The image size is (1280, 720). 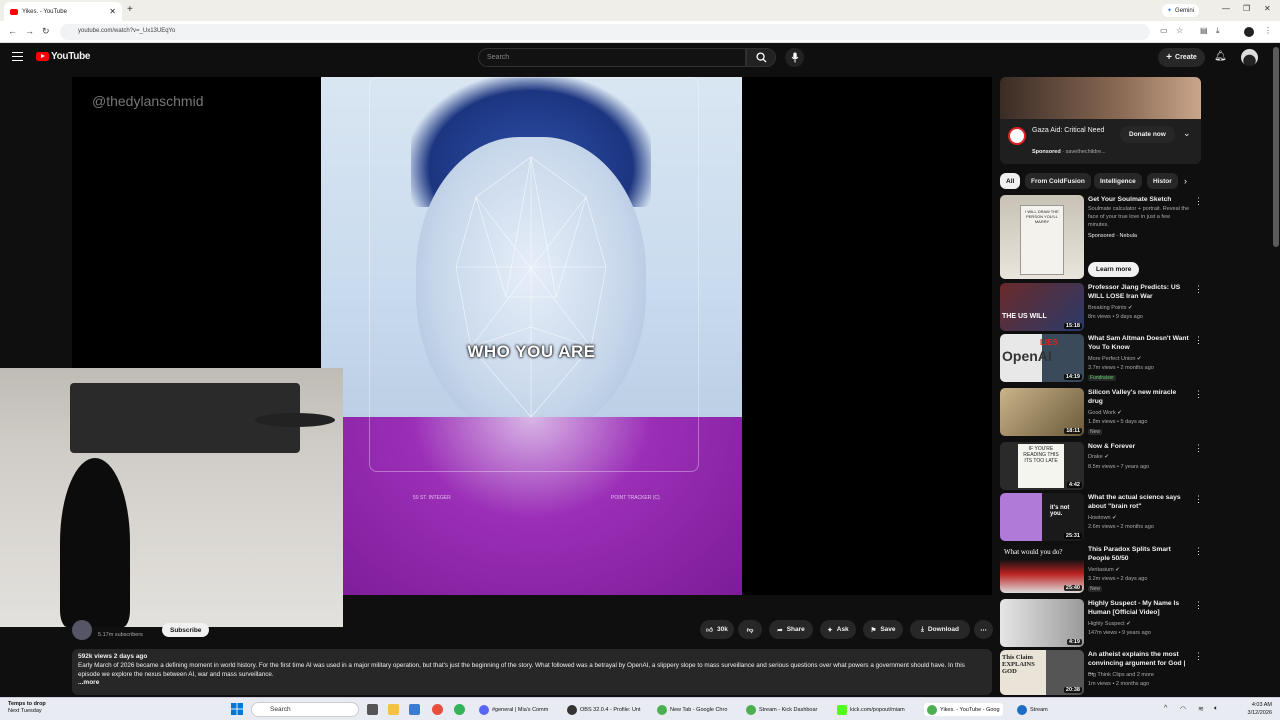 What do you see at coordinates (791, 629) in the screenshot?
I see `share-button: ➦ Share` at bounding box center [791, 629].